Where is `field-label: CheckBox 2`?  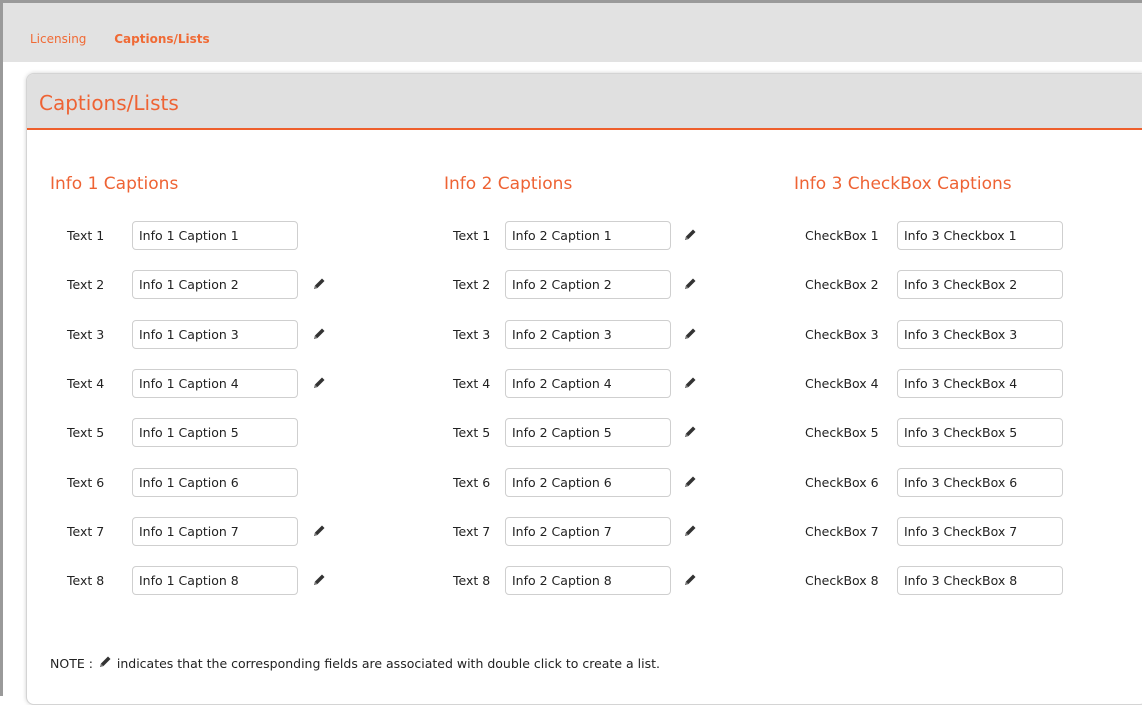 field-label: CheckBox 2 is located at coordinates (842, 285).